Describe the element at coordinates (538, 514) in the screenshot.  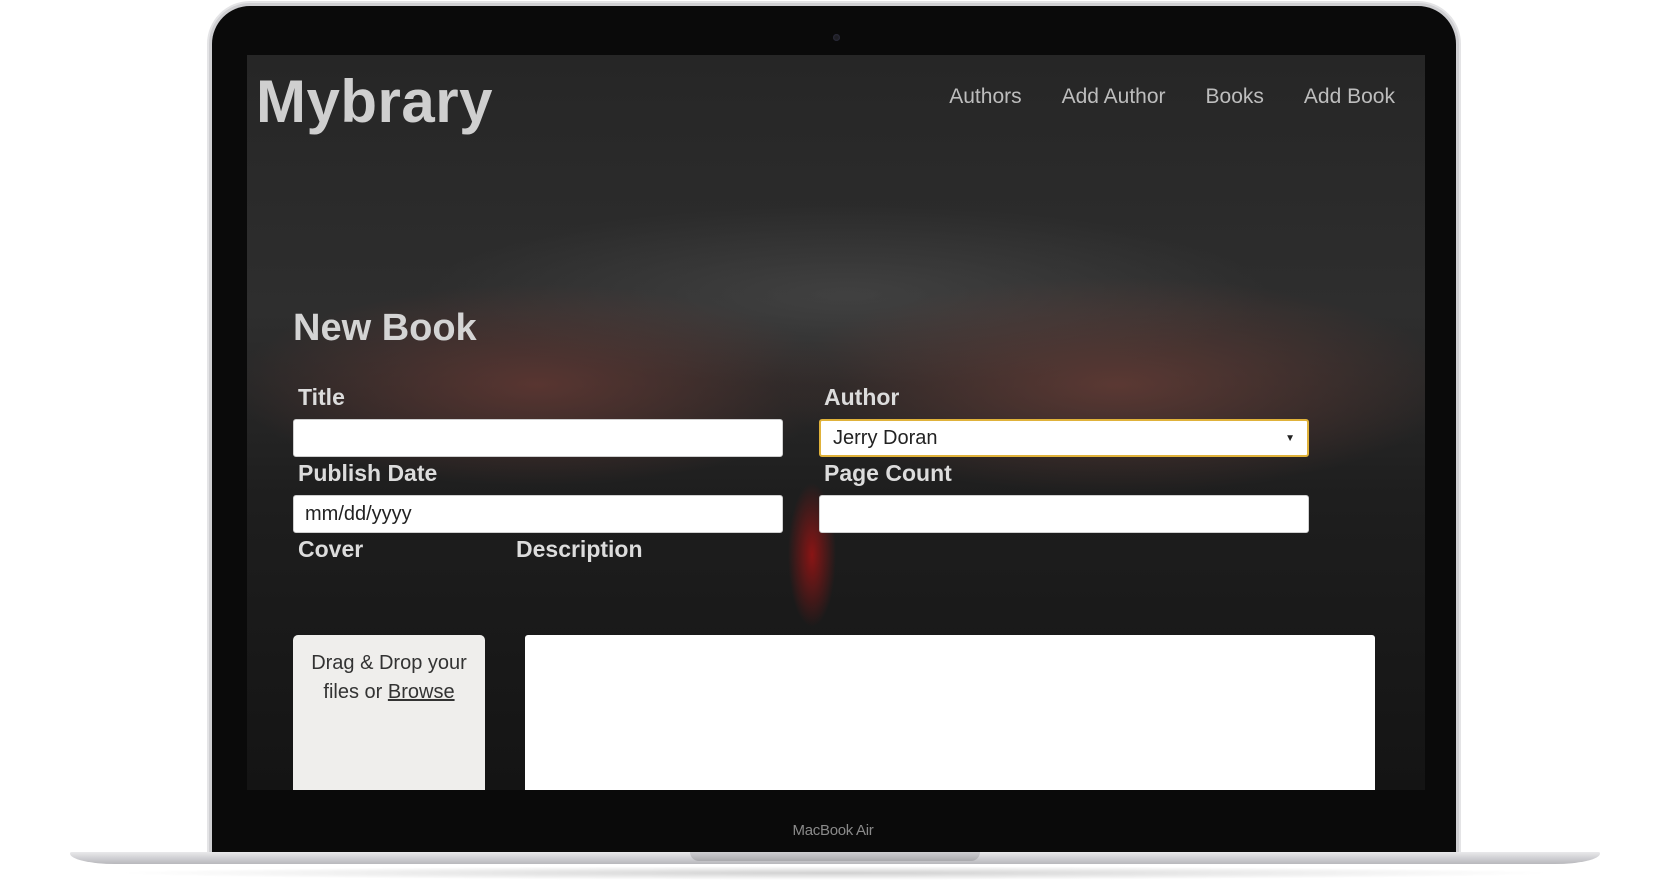
I see `publish-date-input: mm/dd/yyyy` at that location.